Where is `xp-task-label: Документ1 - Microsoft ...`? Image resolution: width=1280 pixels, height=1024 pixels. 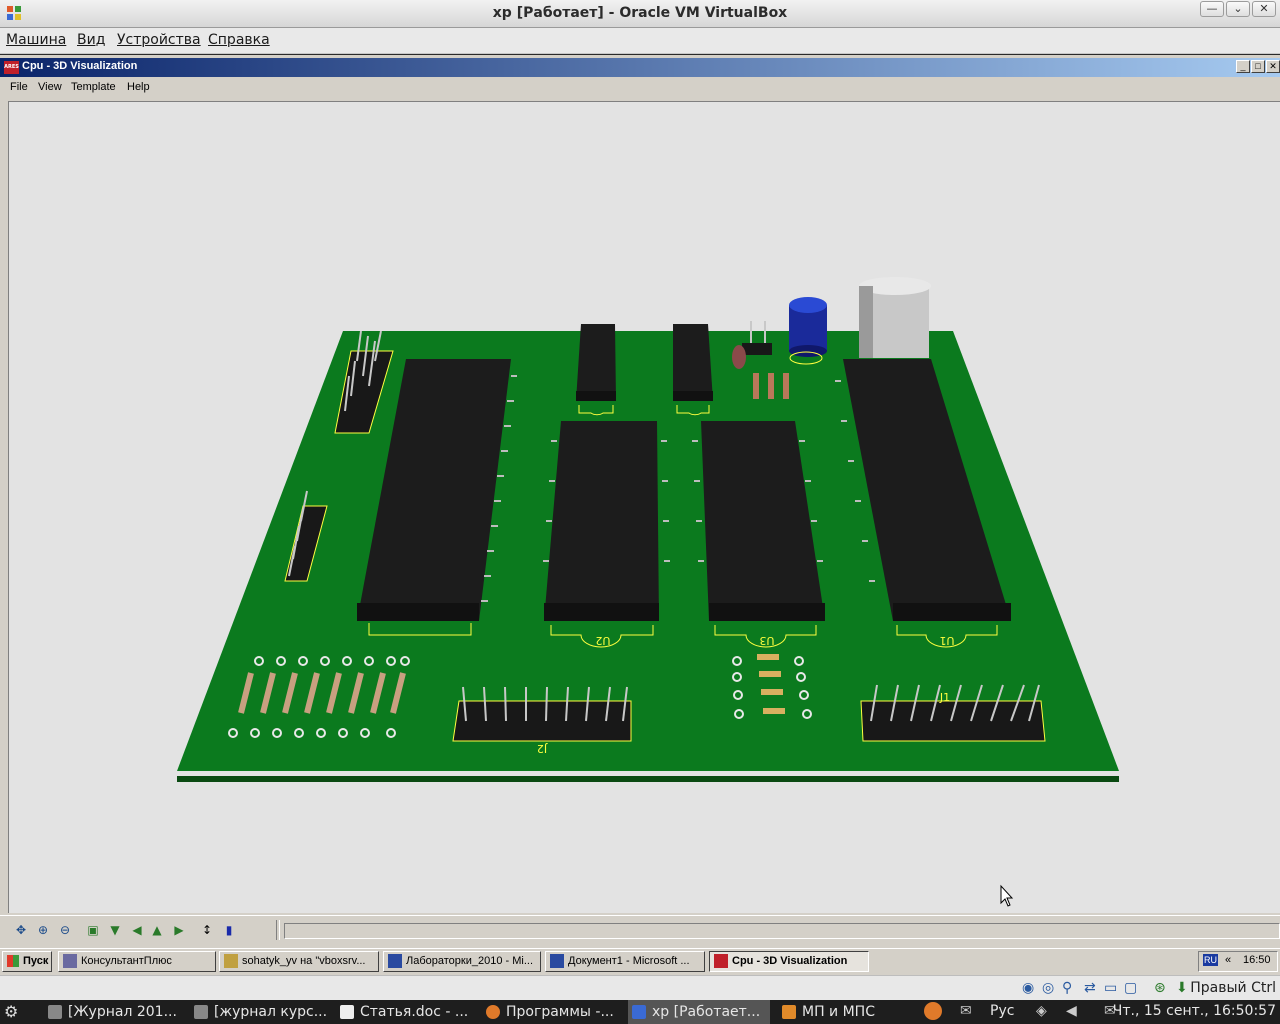 xp-task-label: Документ1 - Microsoft ... is located at coordinates (629, 961).